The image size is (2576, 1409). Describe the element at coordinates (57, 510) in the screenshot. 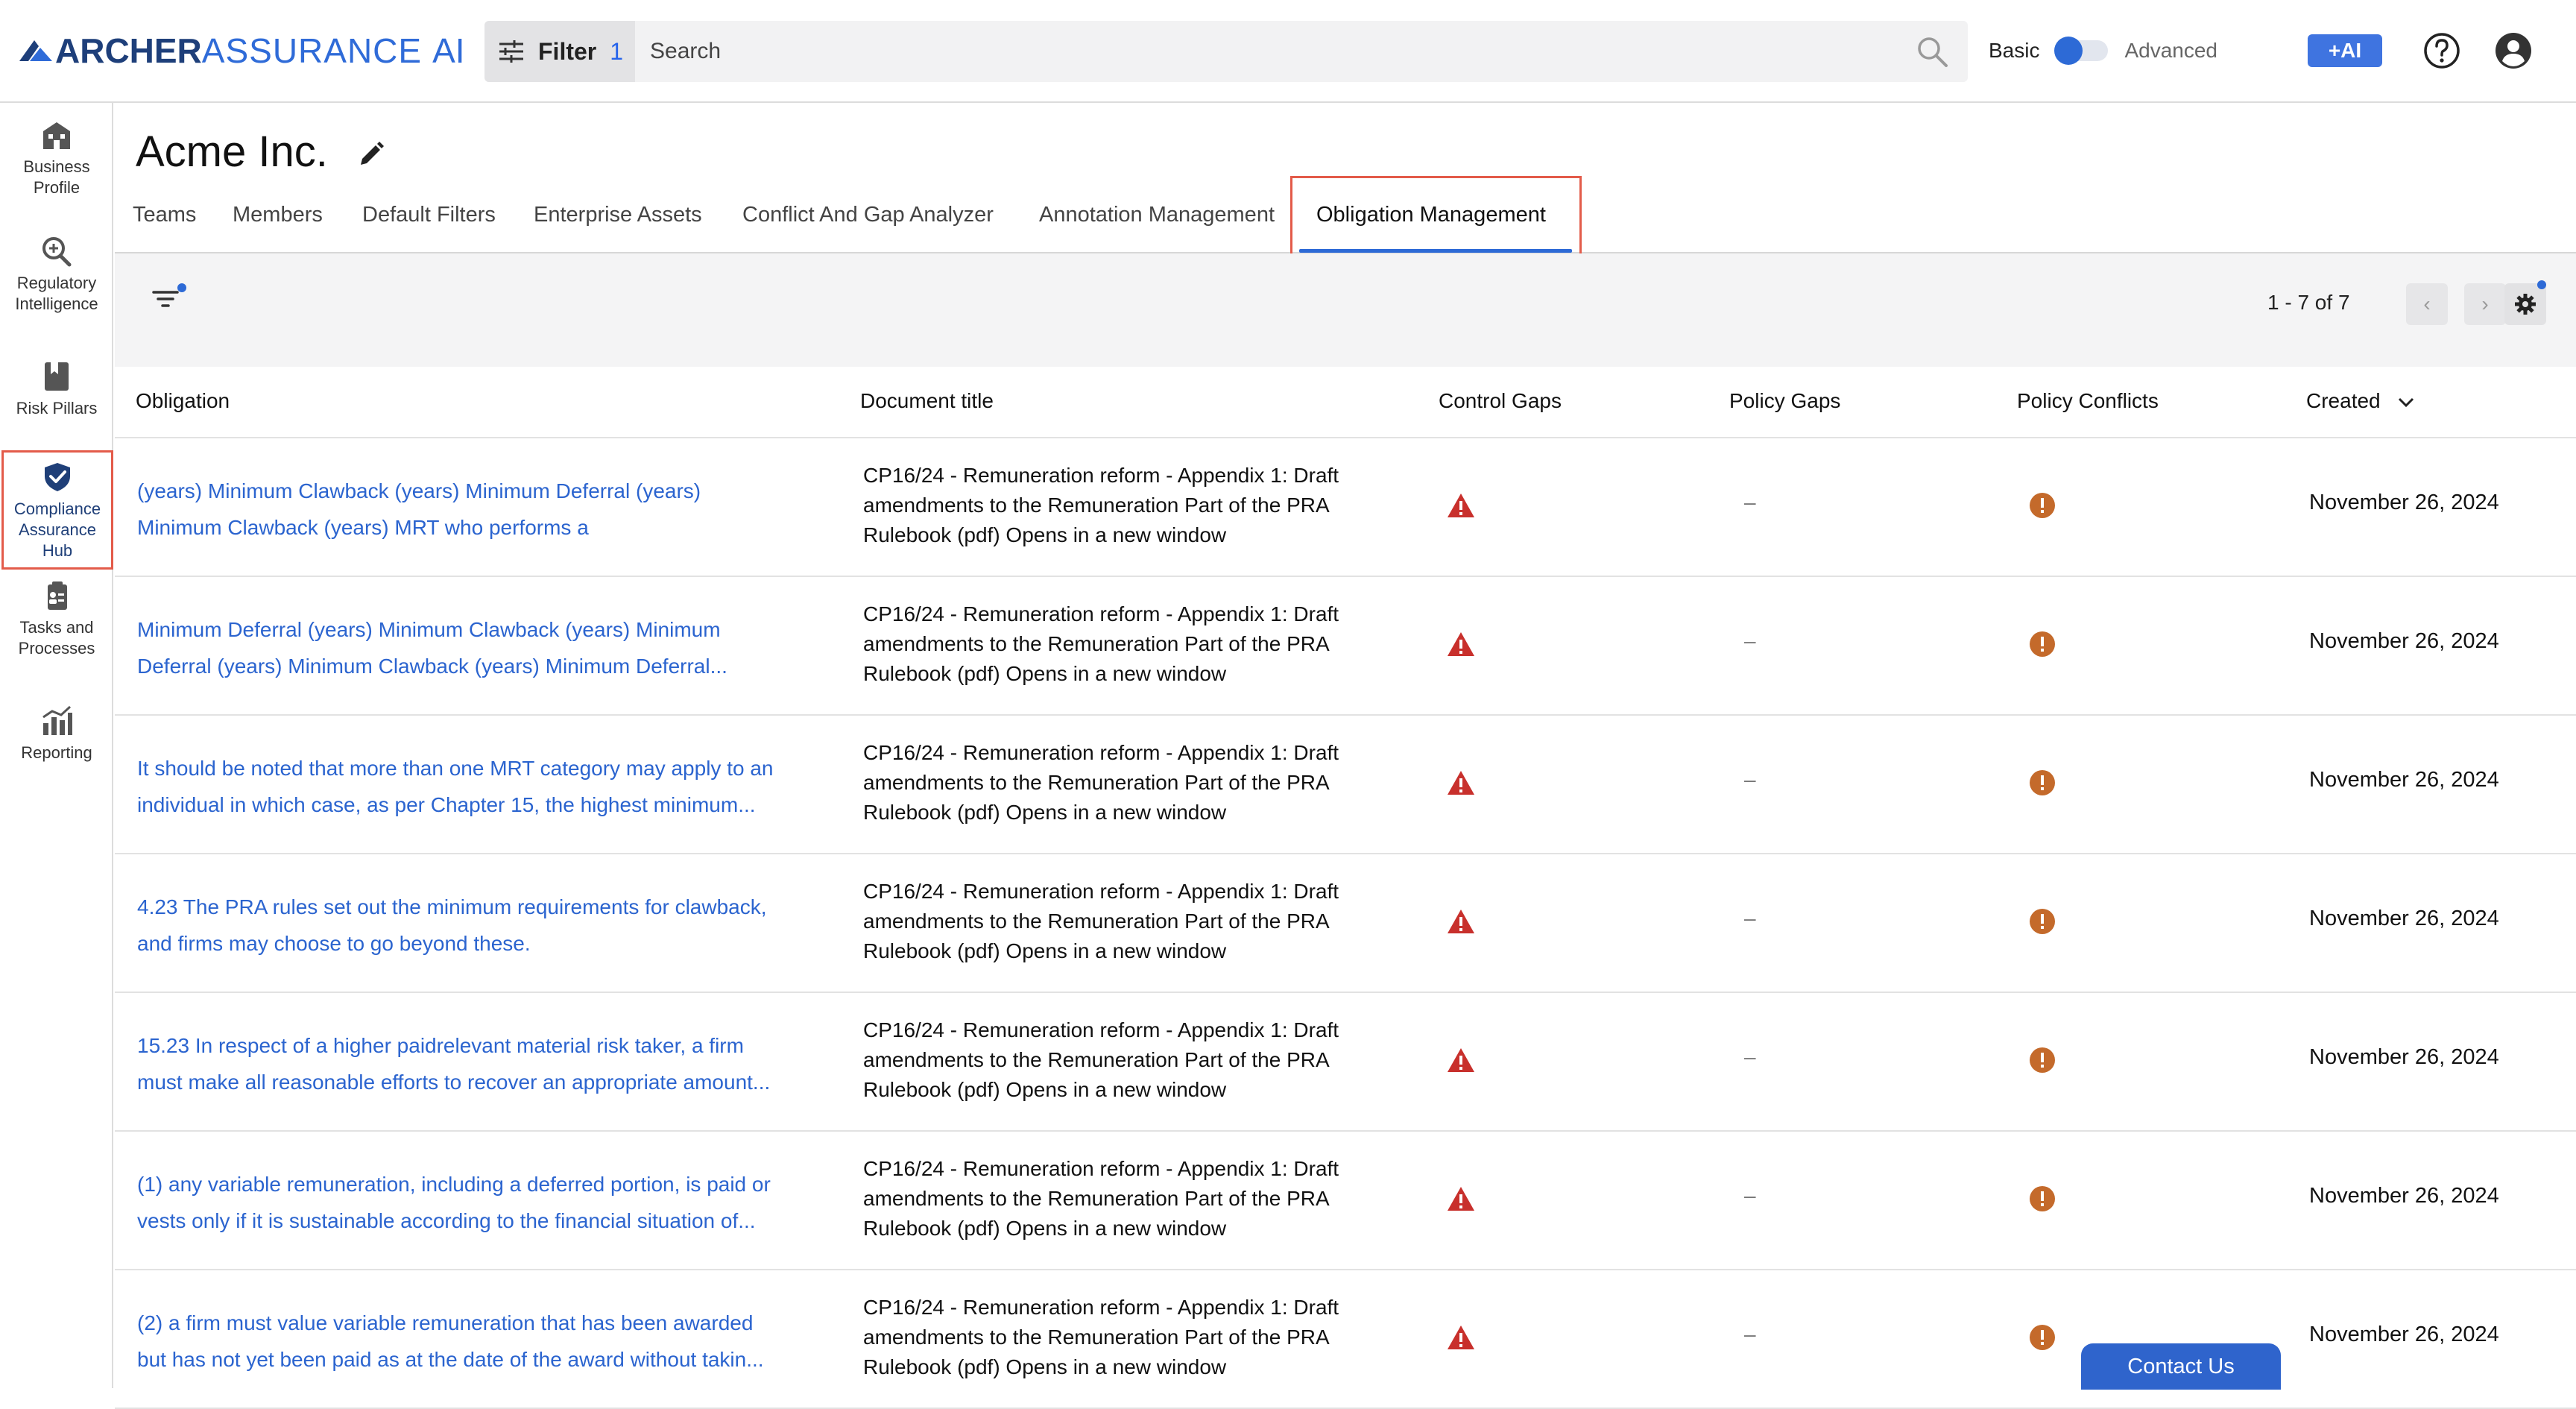

I see `sidebar-item-compliance-assurance-hub: Compliance Assurance Hub` at that location.